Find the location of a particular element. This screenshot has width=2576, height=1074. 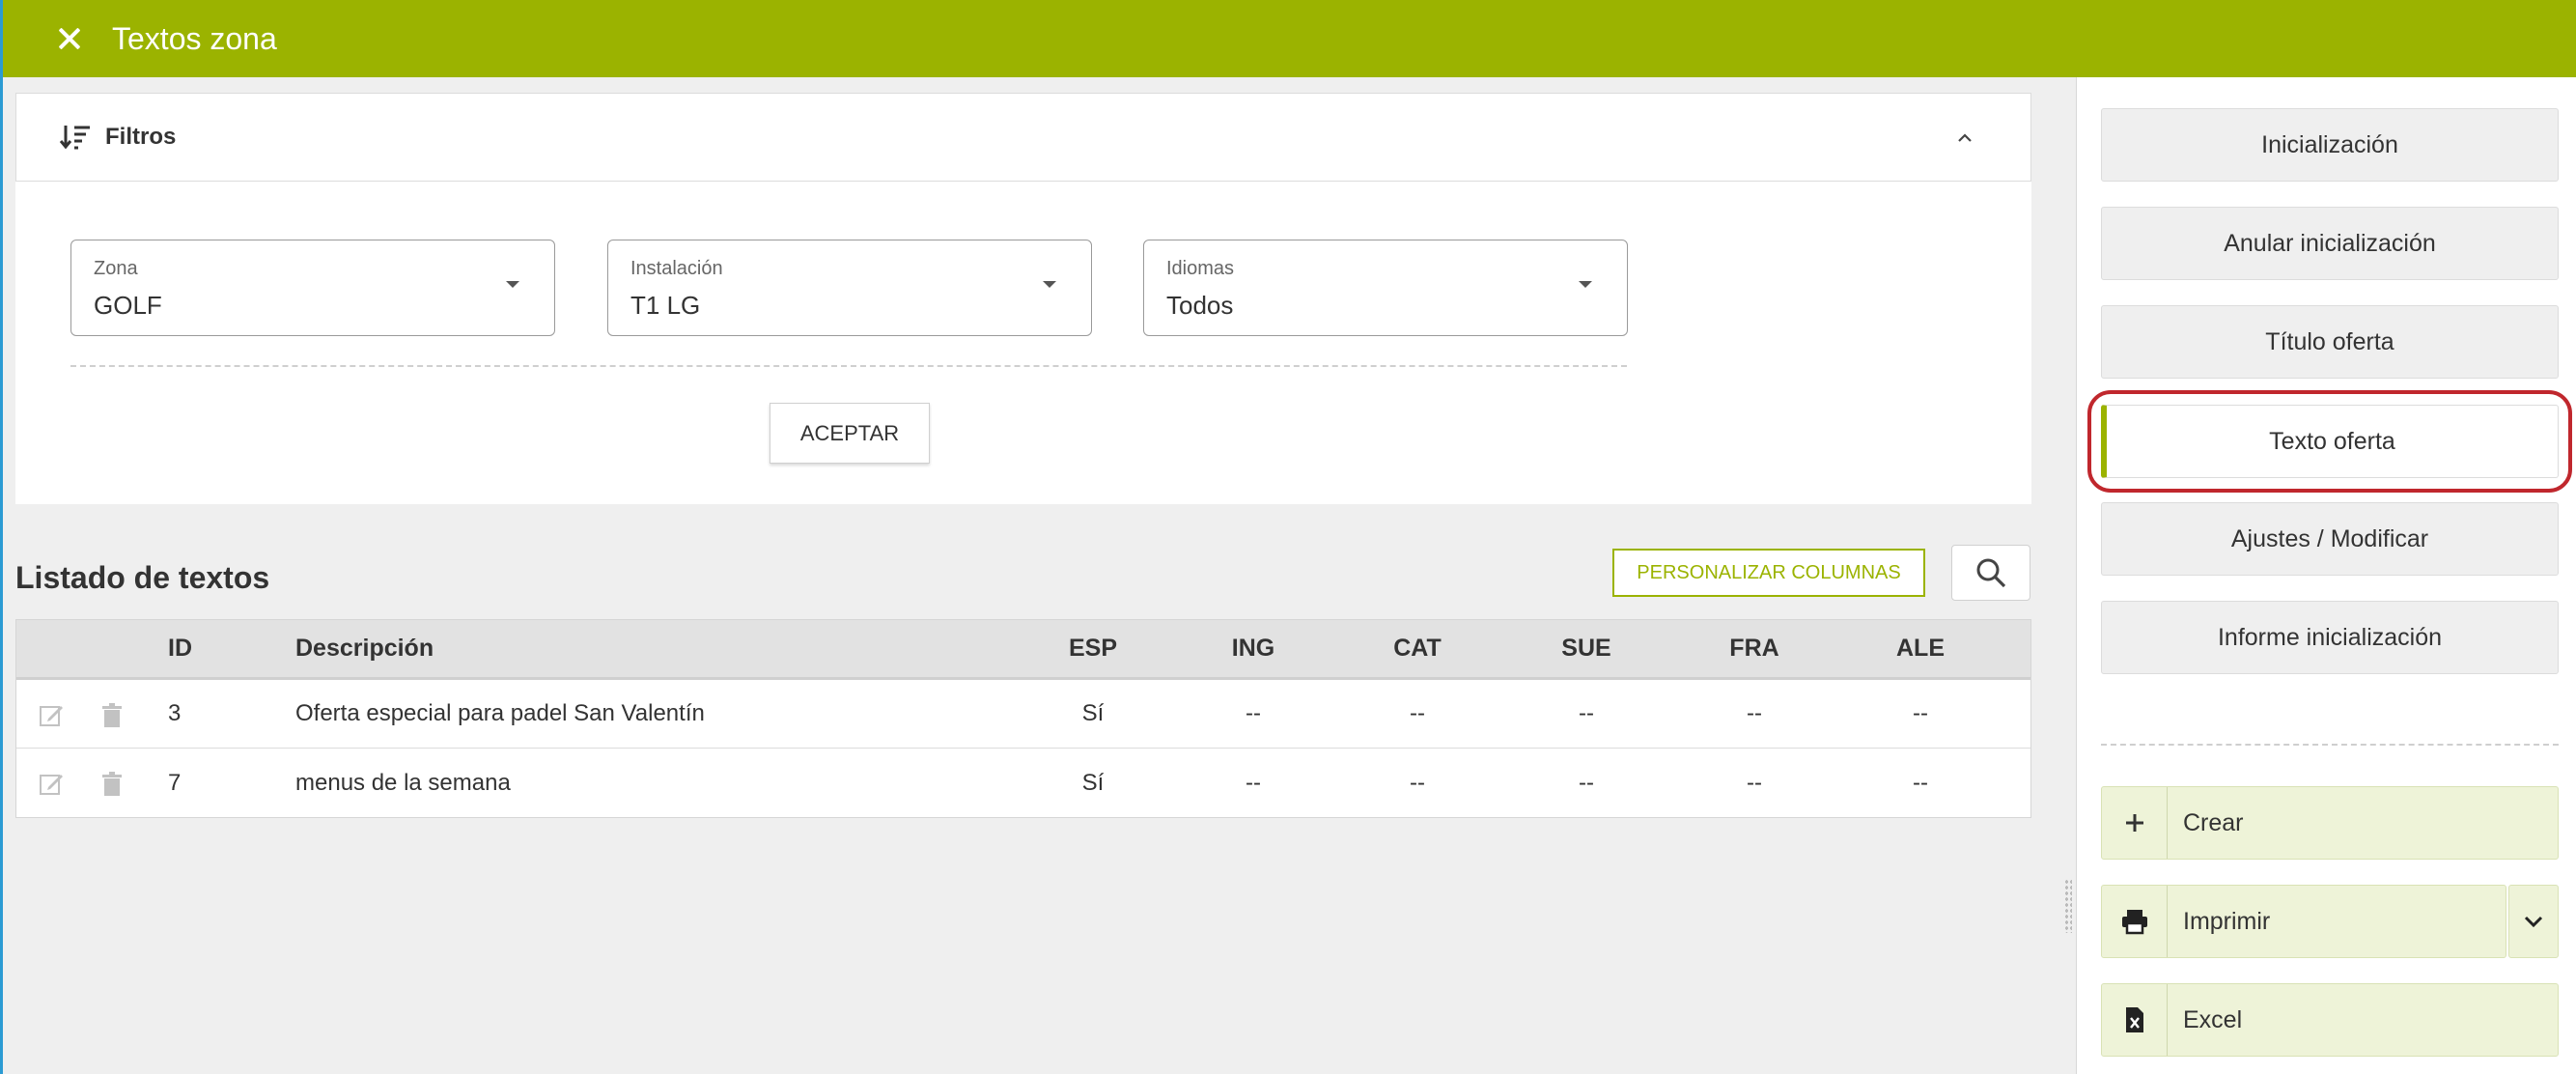

column-header-ing: ING is located at coordinates (1253, 648).